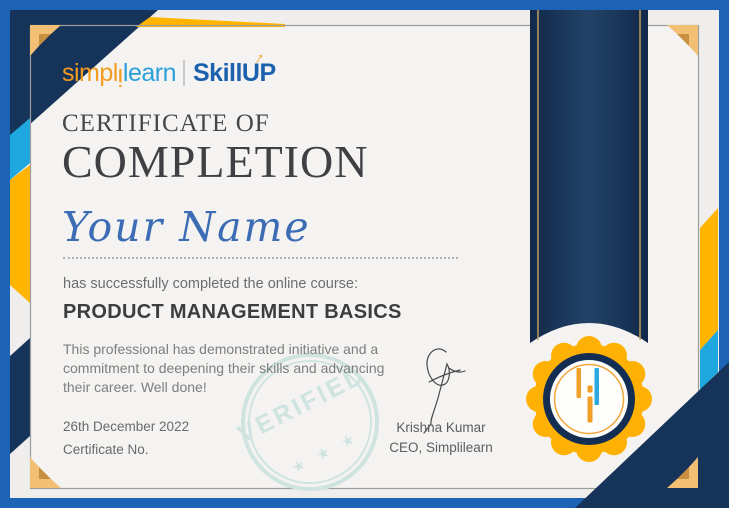  What do you see at coordinates (126, 426) in the screenshot?
I see `issue-date: 26th December 2022` at bounding box center [126, 426].